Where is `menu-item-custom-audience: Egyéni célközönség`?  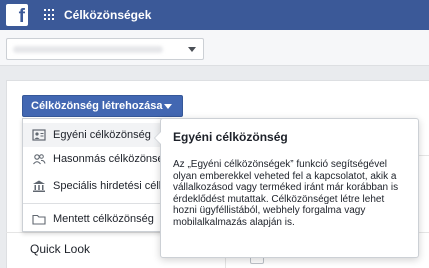
menu-item-custom-audience: Egyéni célközönség is located at coordinates (97, 135).